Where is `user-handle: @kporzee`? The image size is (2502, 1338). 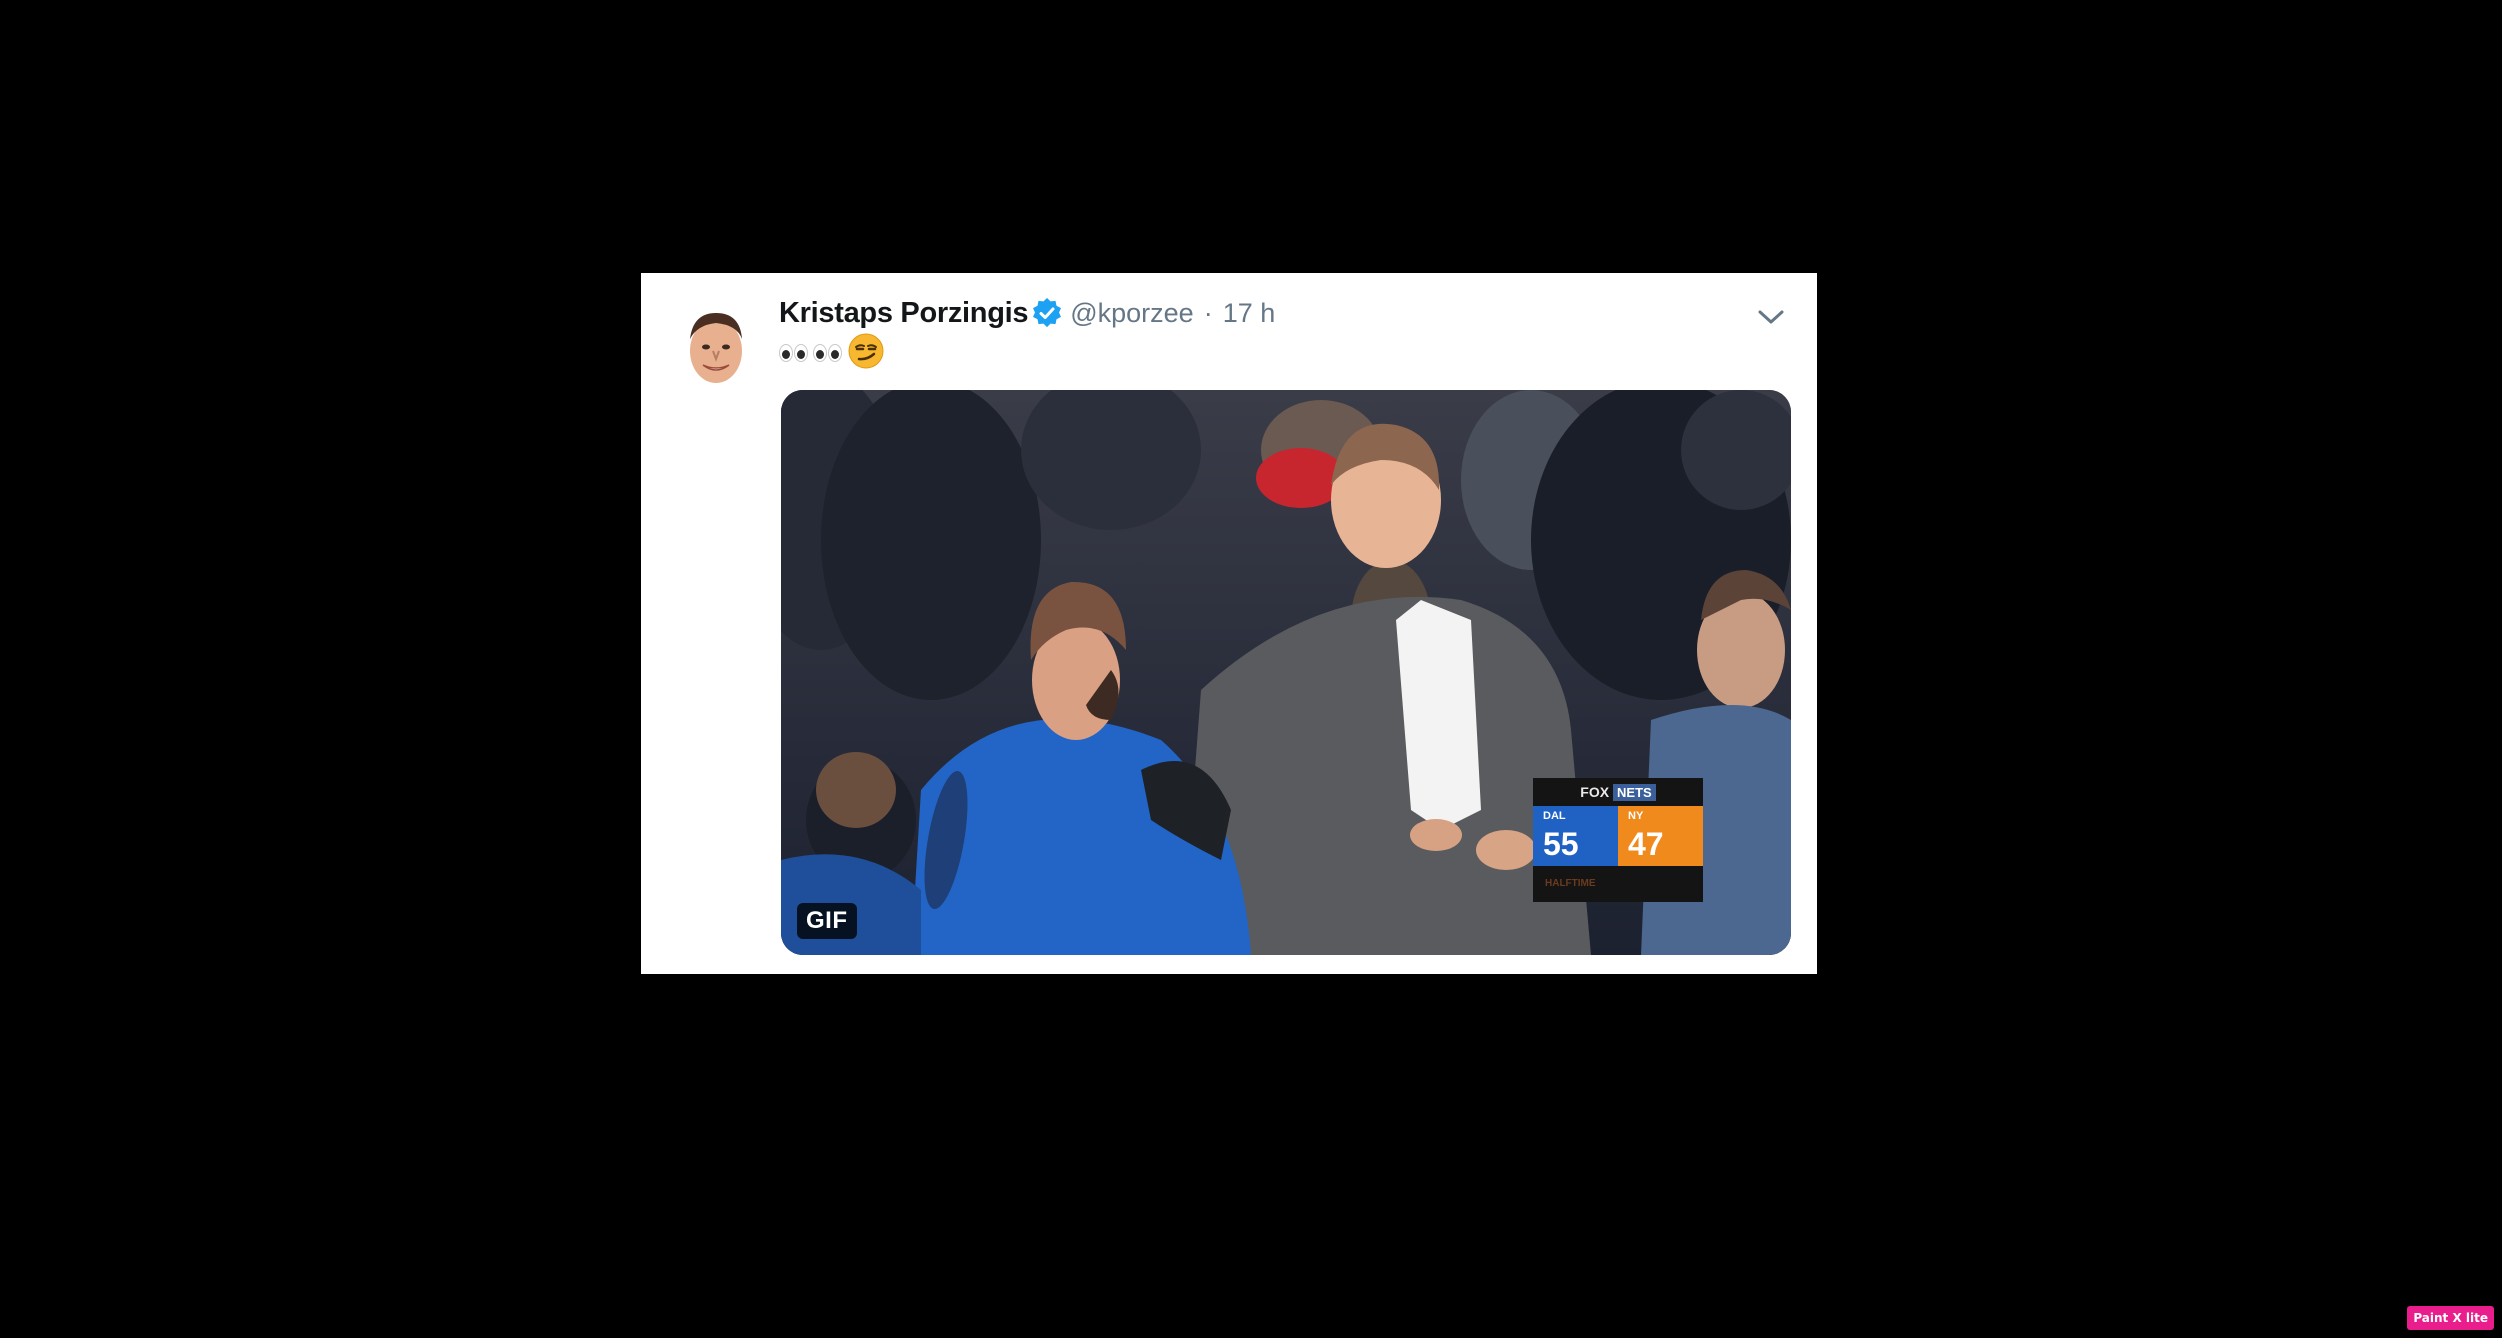
user-handle: @kporzee is located at coordinates (1131, 313).